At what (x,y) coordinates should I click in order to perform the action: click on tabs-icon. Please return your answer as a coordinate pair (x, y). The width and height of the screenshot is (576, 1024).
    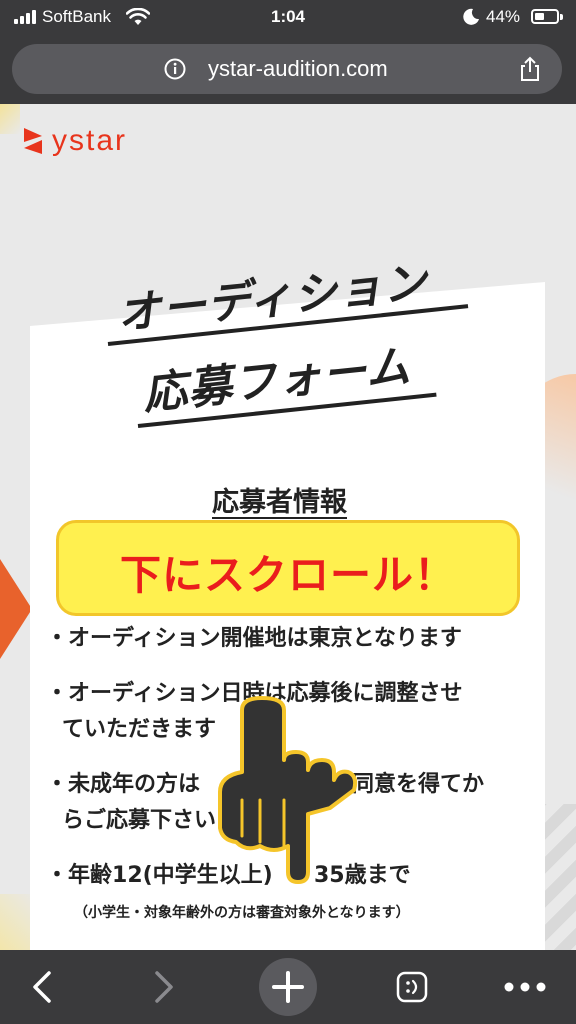
    Looking at the image, I should click on (412, 987).